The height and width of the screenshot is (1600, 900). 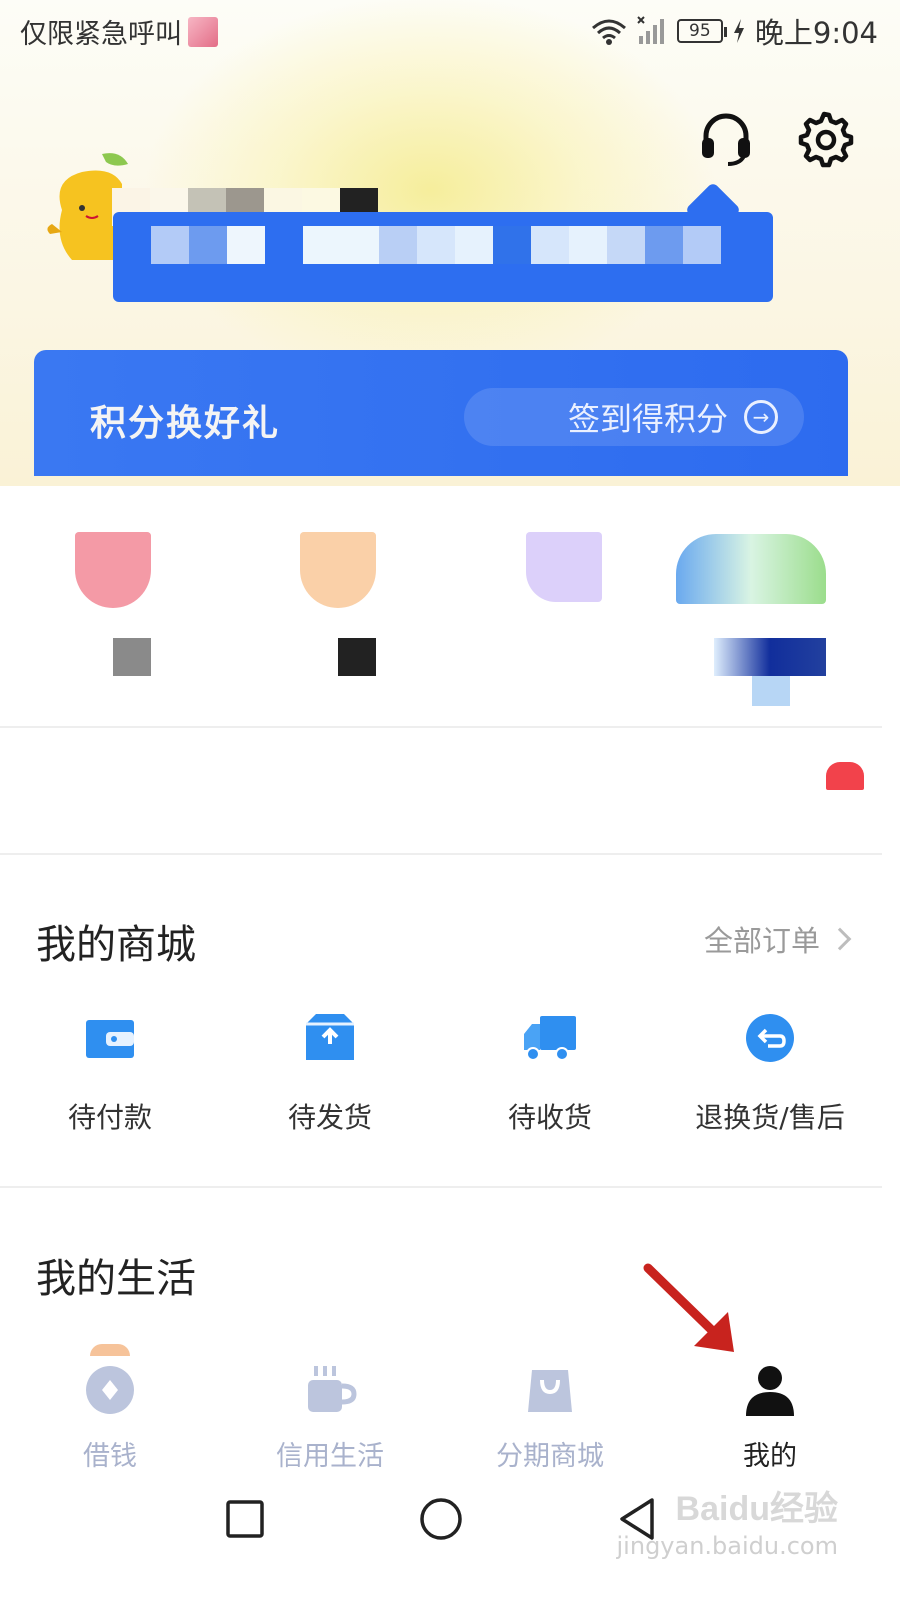 What do you see at coordinates (770, 657) in the screenshot?
I see `quick-item-4-label-redacted` at bounding box center [770, 657].